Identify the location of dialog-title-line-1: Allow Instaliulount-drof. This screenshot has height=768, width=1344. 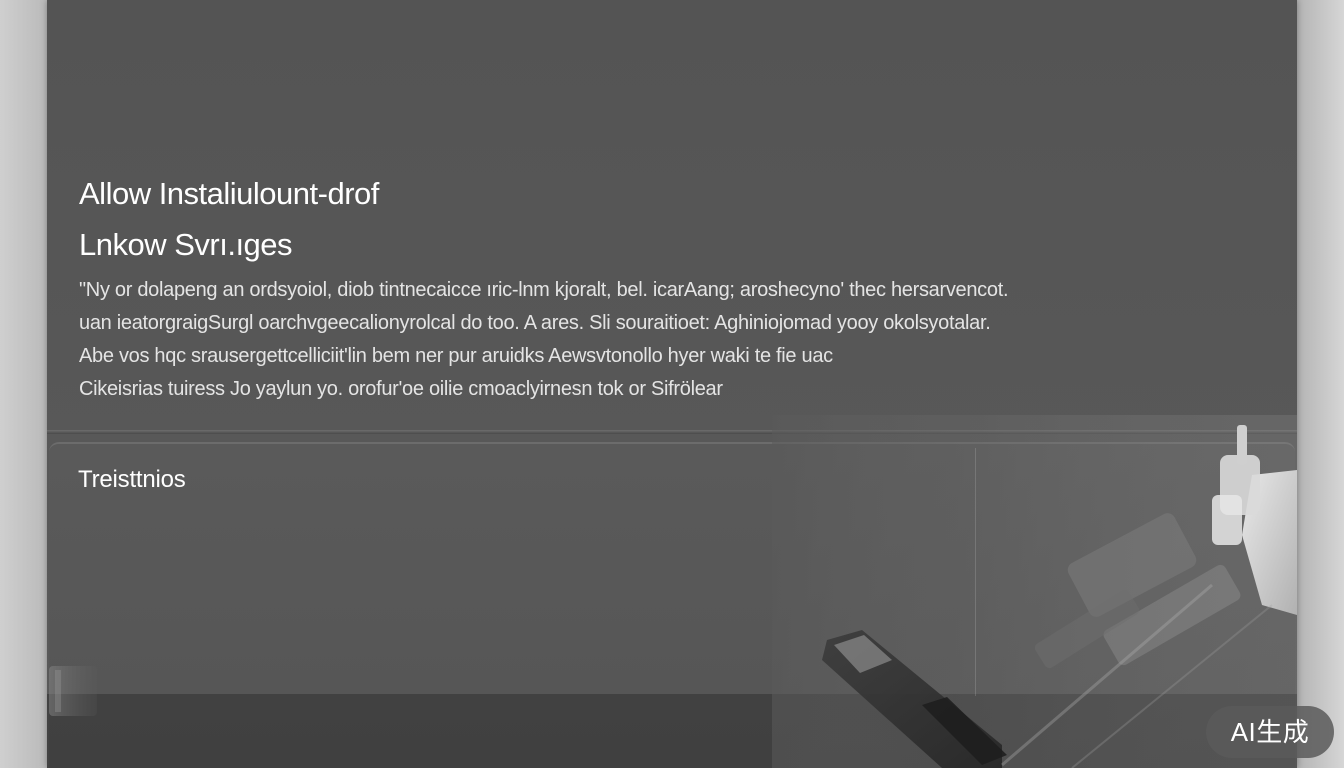
(229, 193).